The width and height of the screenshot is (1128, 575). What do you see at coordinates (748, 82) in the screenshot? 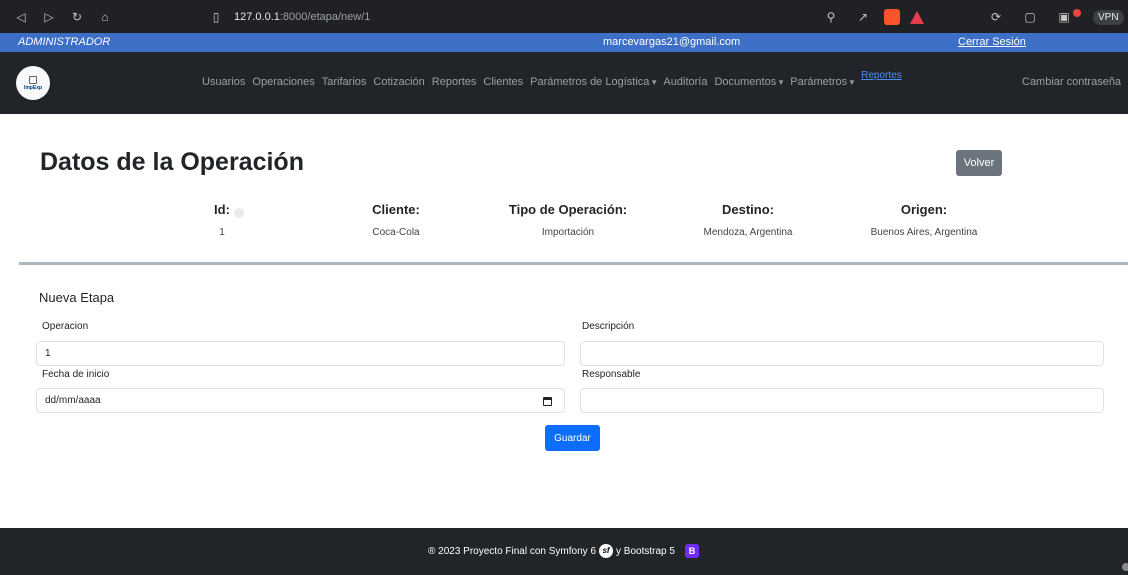
I see `nav-item-documentos: Documentos` at bounding box center [748, 82].